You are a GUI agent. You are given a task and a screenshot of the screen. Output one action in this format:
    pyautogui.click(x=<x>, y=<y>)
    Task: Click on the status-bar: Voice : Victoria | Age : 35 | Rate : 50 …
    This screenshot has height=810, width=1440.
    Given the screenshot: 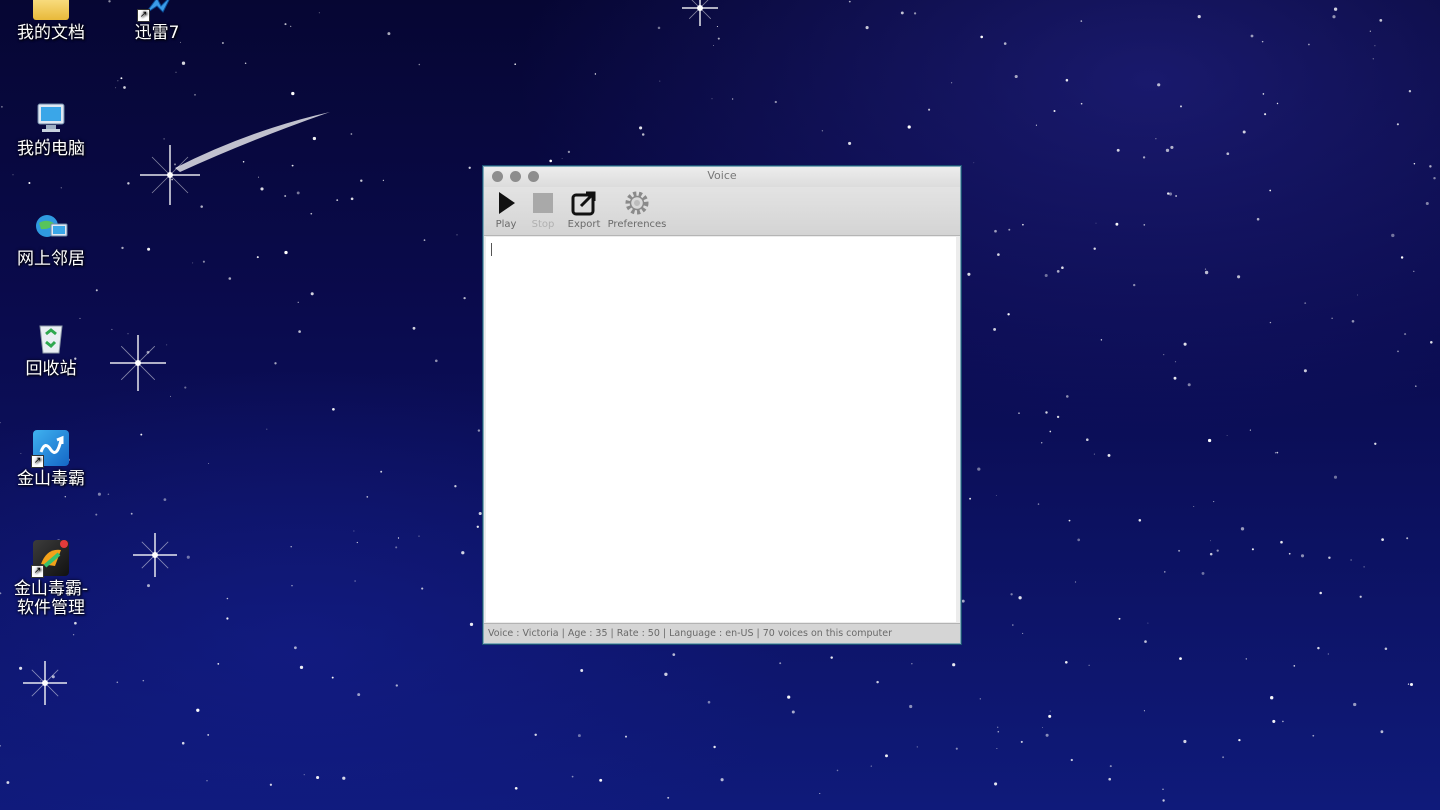 What is the action you would take?
    pyautogui.click(x=722, y=633)
    